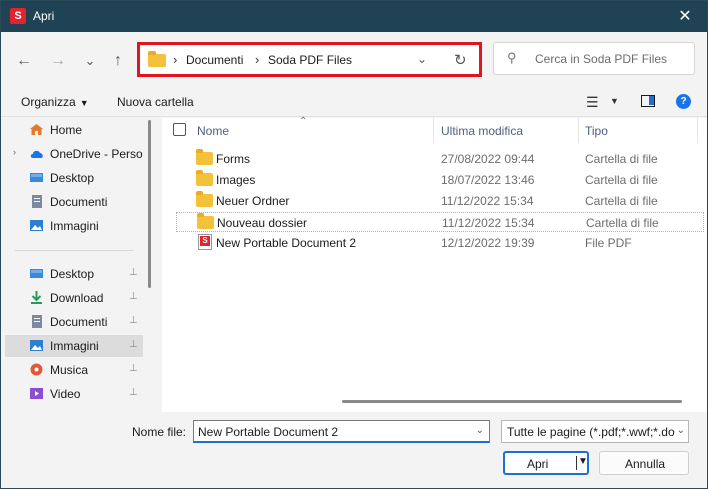 This screenshot has height=489, width=708. I want to click on sidebar-item-onedrive: › OneDrive - Perso, so click(74, 154).